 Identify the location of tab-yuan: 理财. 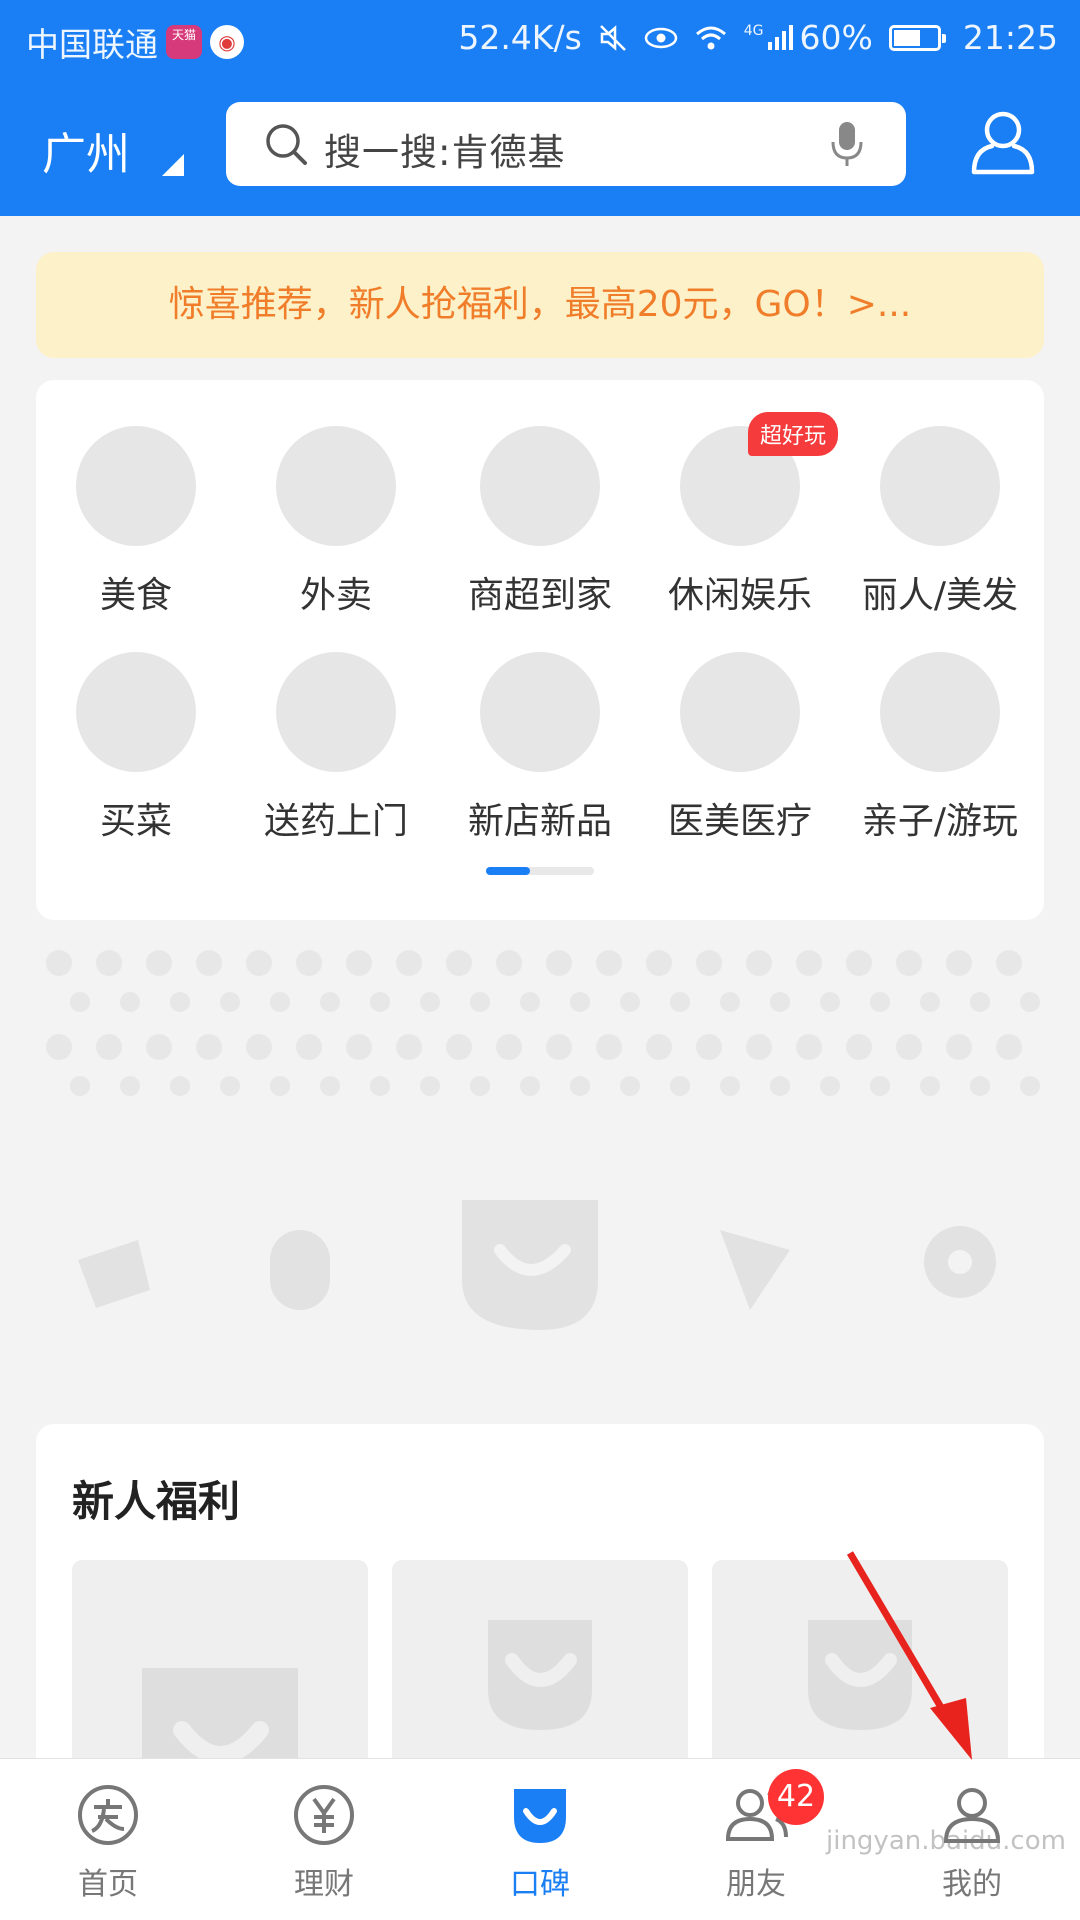
(324, 1839).